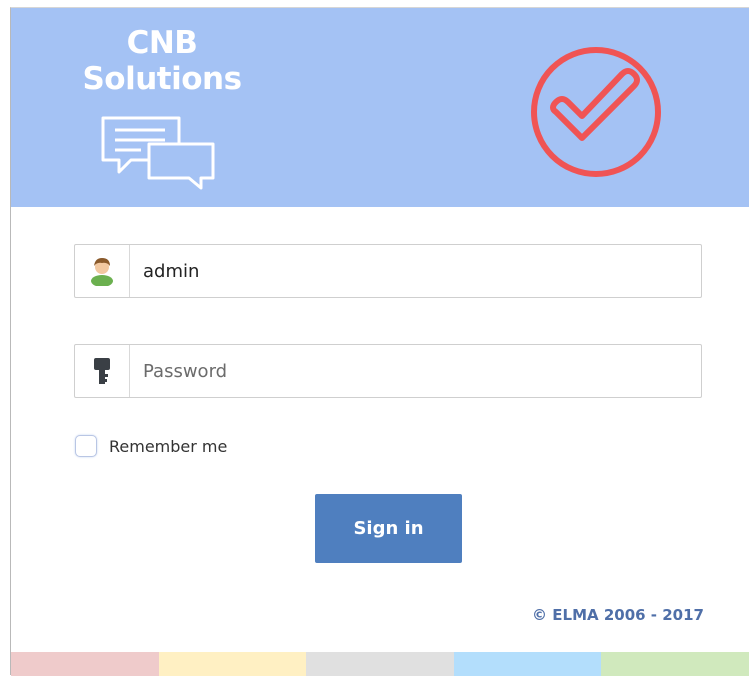 Image resolution: width=749 pixels, height=676 pixels. I want to click on remember-me-label: Remember me, so click(168, 446).